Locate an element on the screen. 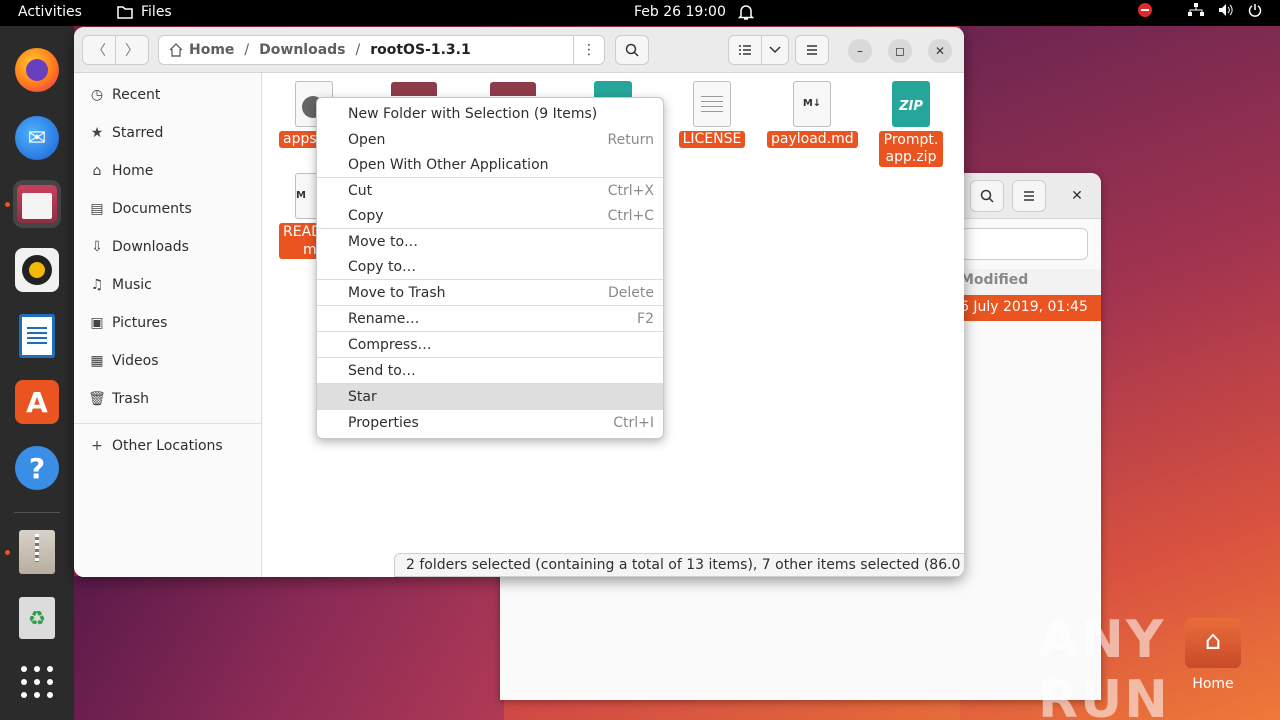 The height and width of the screenshot is (720, 1280). bell-icon is located at coordinates (746, 12).